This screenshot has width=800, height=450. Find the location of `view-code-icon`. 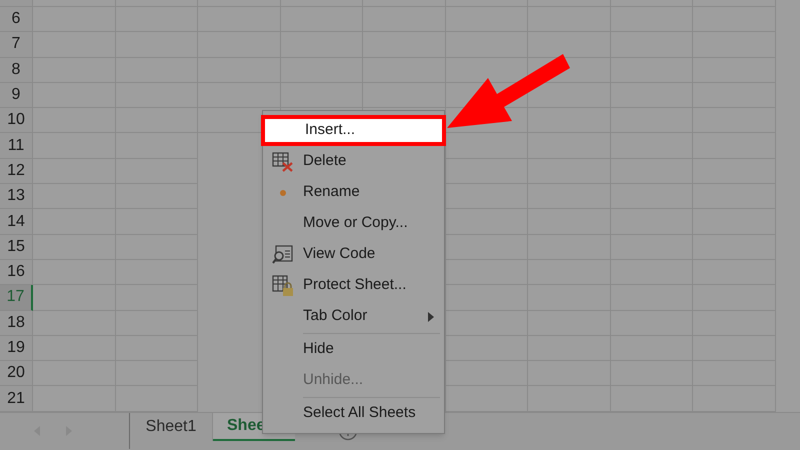

view-code-icon is located at coordinates (283, 254).